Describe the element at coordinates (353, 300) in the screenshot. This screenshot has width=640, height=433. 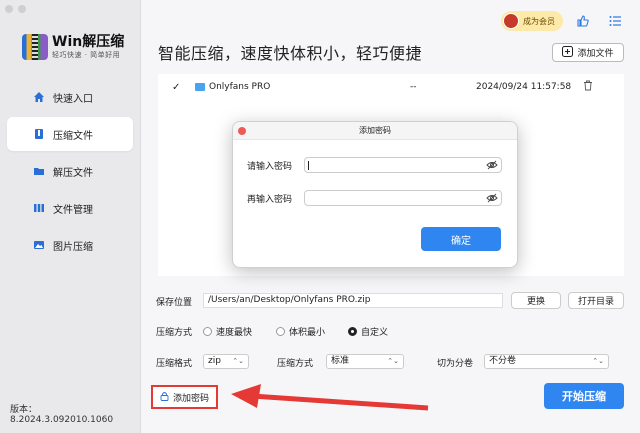
I see `save-path-field: /Users/an/Desktop/Onlyfans PRO.zip` at that location.